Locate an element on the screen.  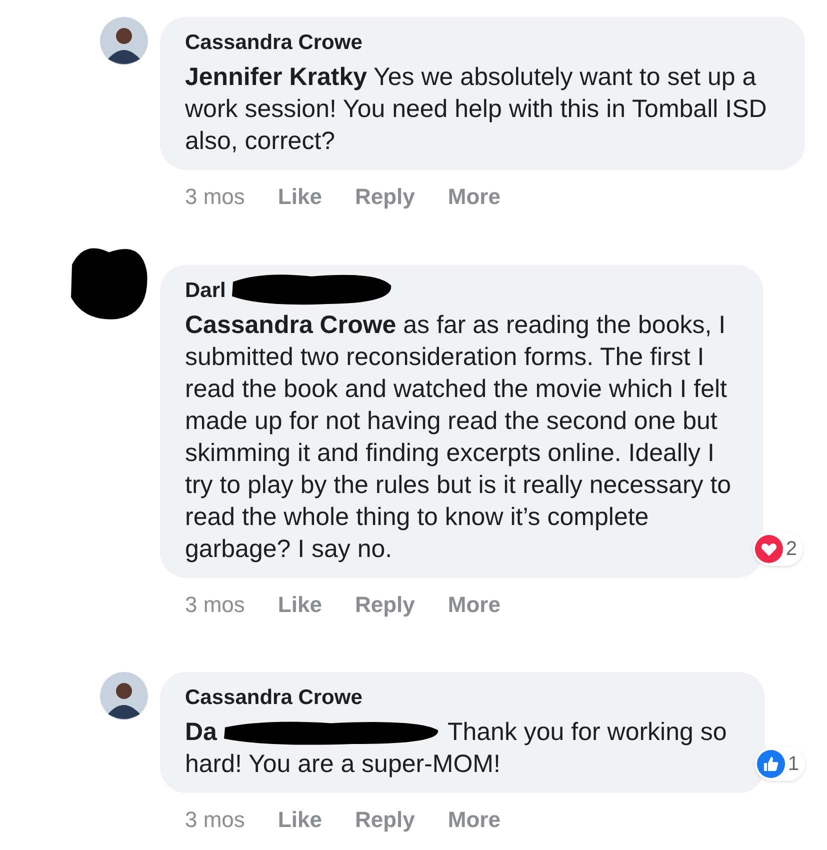
thumbs-up-icon is located at coordinates (770, 764).